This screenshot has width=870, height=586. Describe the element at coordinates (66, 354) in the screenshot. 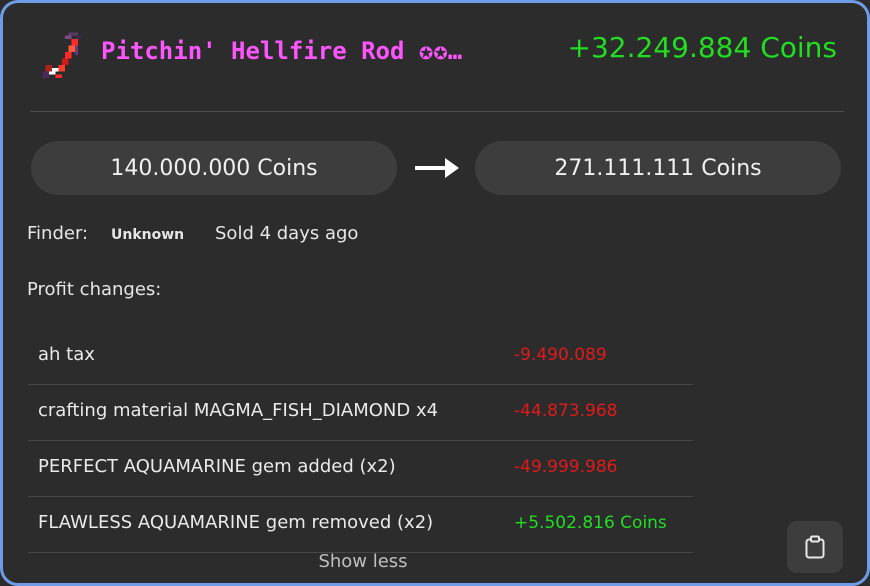

I see `change-label: ah tax` at that location.